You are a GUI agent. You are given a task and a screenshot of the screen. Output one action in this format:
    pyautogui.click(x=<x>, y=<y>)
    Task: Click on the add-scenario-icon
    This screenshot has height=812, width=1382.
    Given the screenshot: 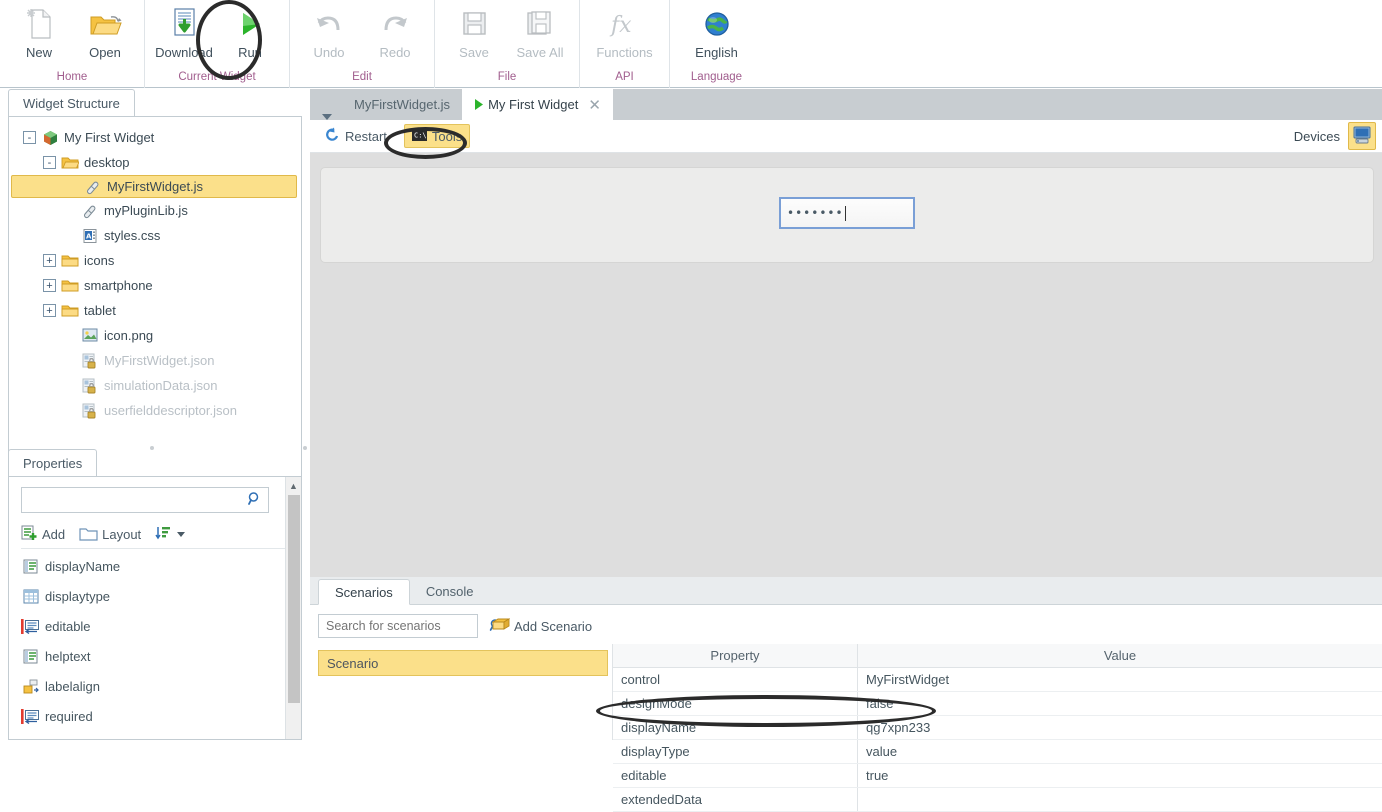 What is the action you would take?
    pyautogui.click(x=501, y=626)
    